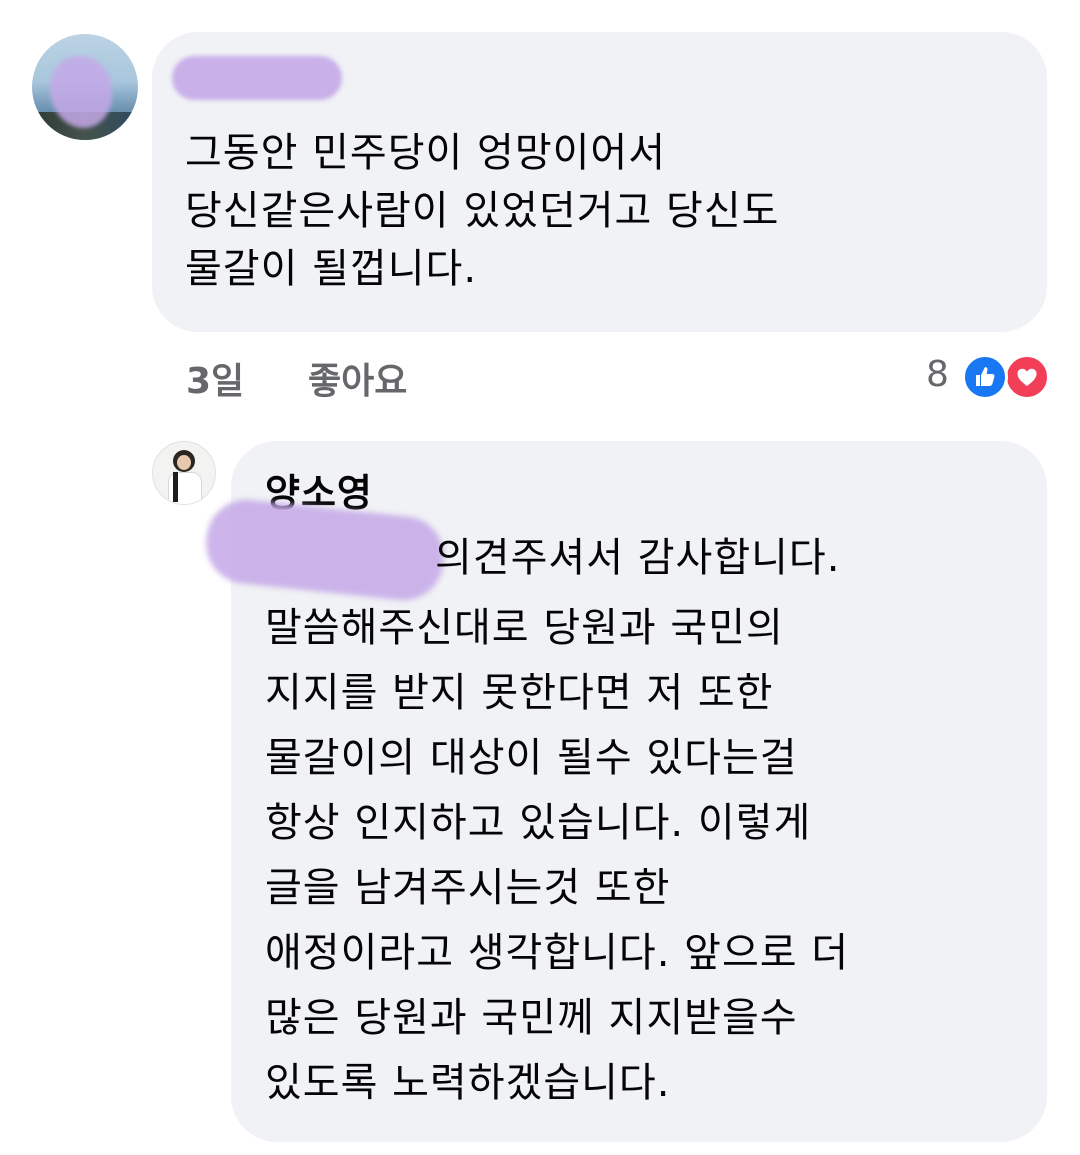 The width and height of the screenshot is (1080, 1155). Describe the element at coordinates (257, 78) in the screenshot. I see `commenter-name-redaction` at that location.